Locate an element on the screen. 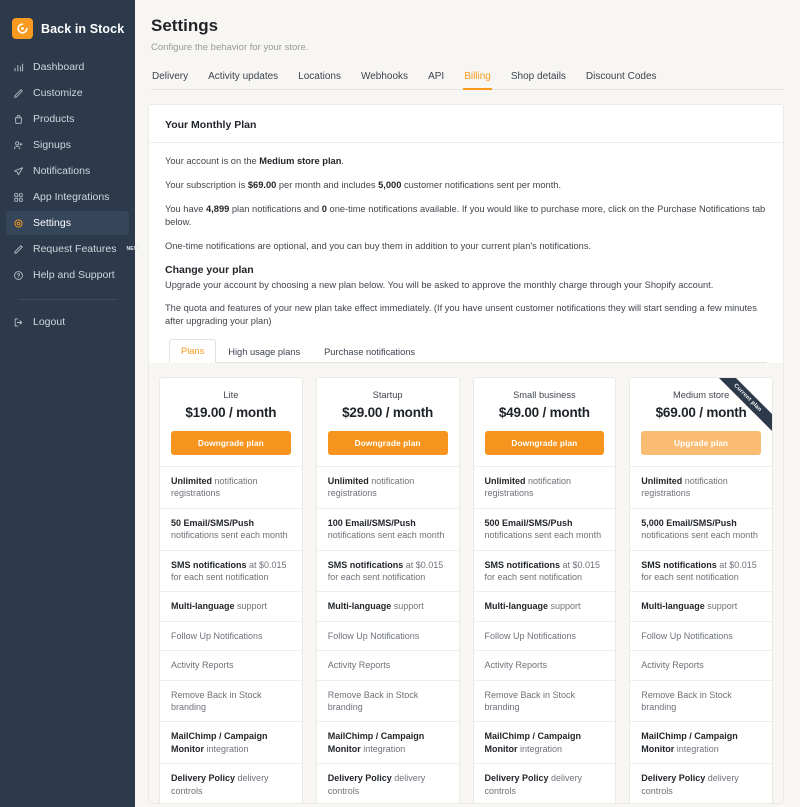 This screenshot has width=800, height=807. text-fragment: . is located at coordinates (342, 161).